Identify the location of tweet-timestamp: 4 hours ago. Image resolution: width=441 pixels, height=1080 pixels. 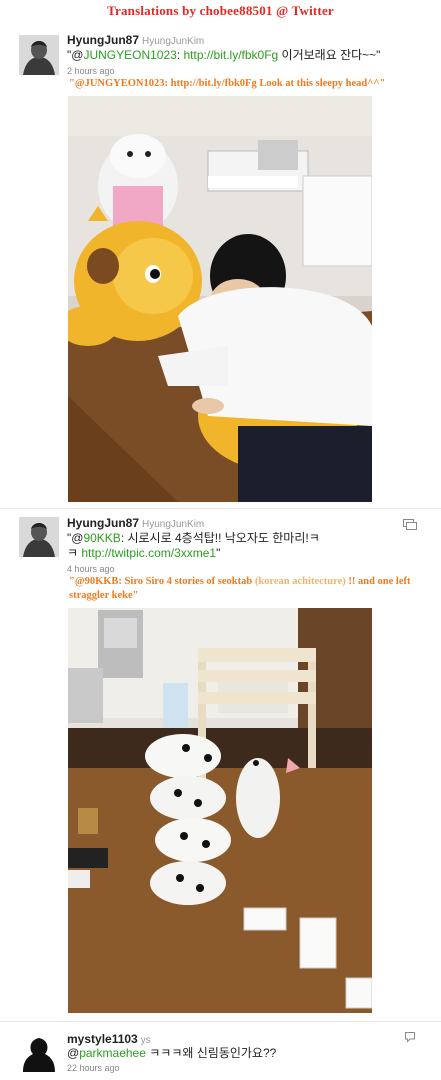
(91, 569).